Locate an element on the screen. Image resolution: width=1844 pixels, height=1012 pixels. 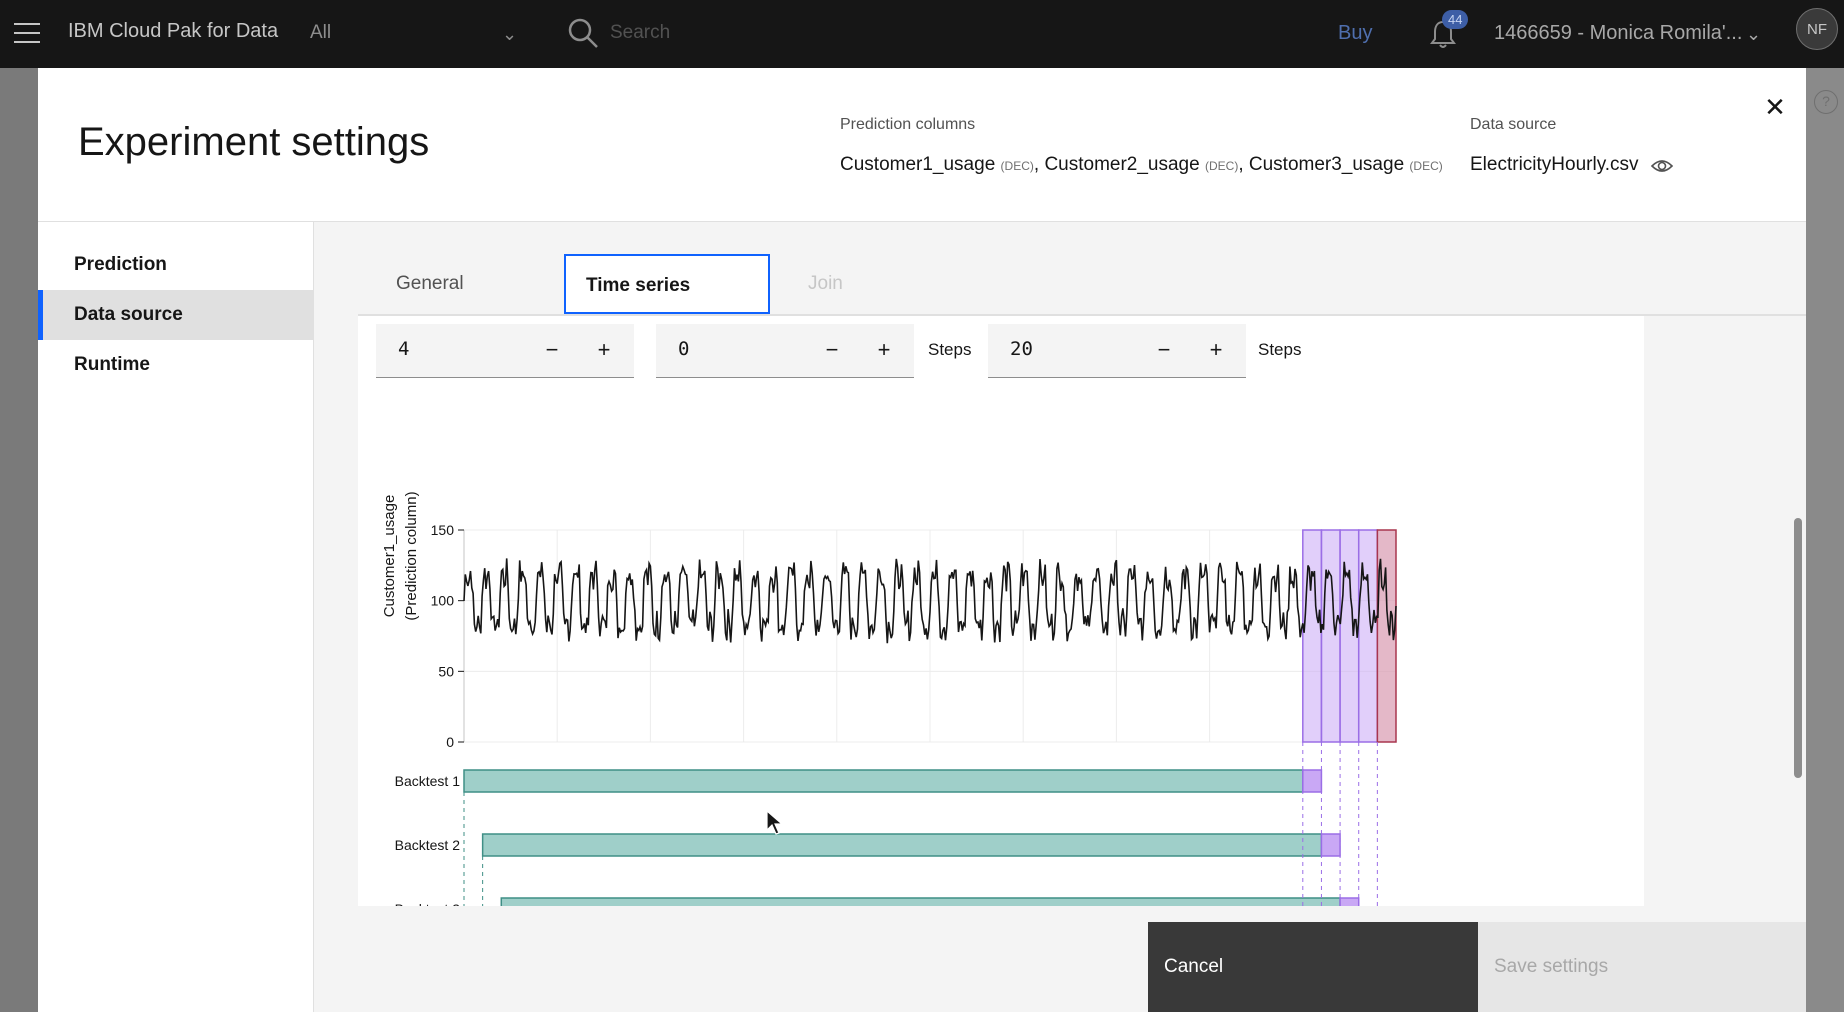
y-axis-label: Customer1_usage is located at coordinates (389, 556).